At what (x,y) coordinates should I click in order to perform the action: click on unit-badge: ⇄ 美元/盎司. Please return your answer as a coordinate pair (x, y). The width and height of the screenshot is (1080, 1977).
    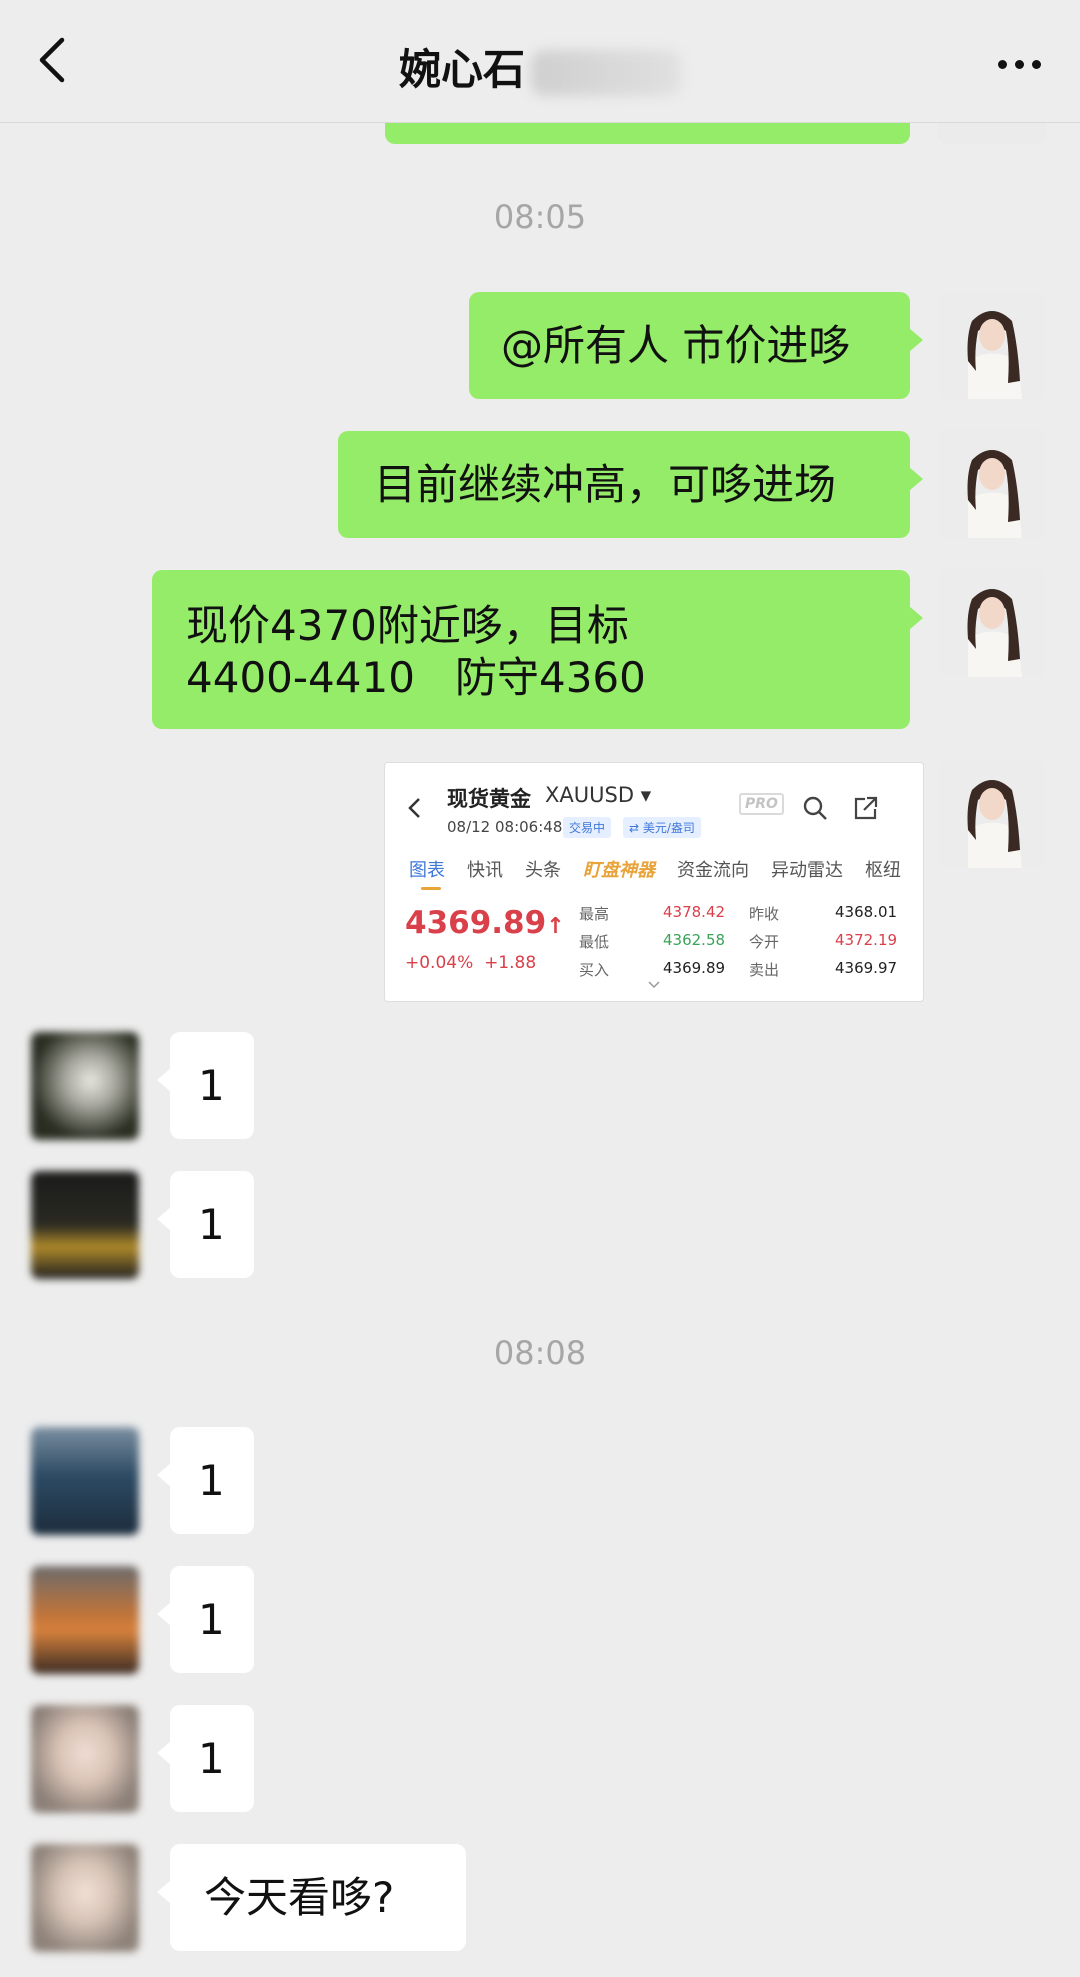
    Looking at the image, I should click on (662, 827).